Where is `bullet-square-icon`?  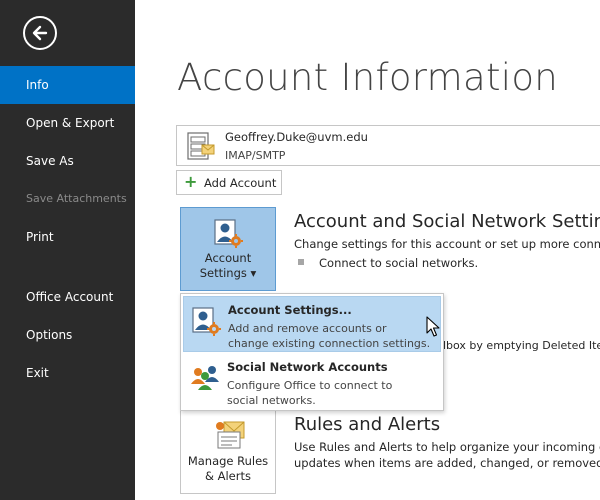 bullet-square-icon is located at coordinates (301, 262).